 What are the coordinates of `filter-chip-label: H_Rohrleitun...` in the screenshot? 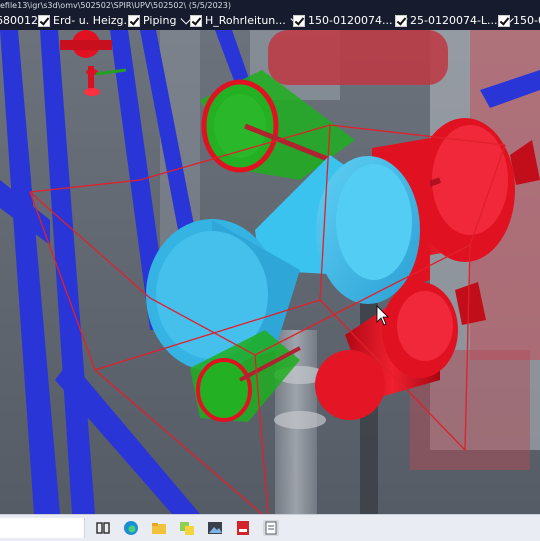 It's located at (245, 20).